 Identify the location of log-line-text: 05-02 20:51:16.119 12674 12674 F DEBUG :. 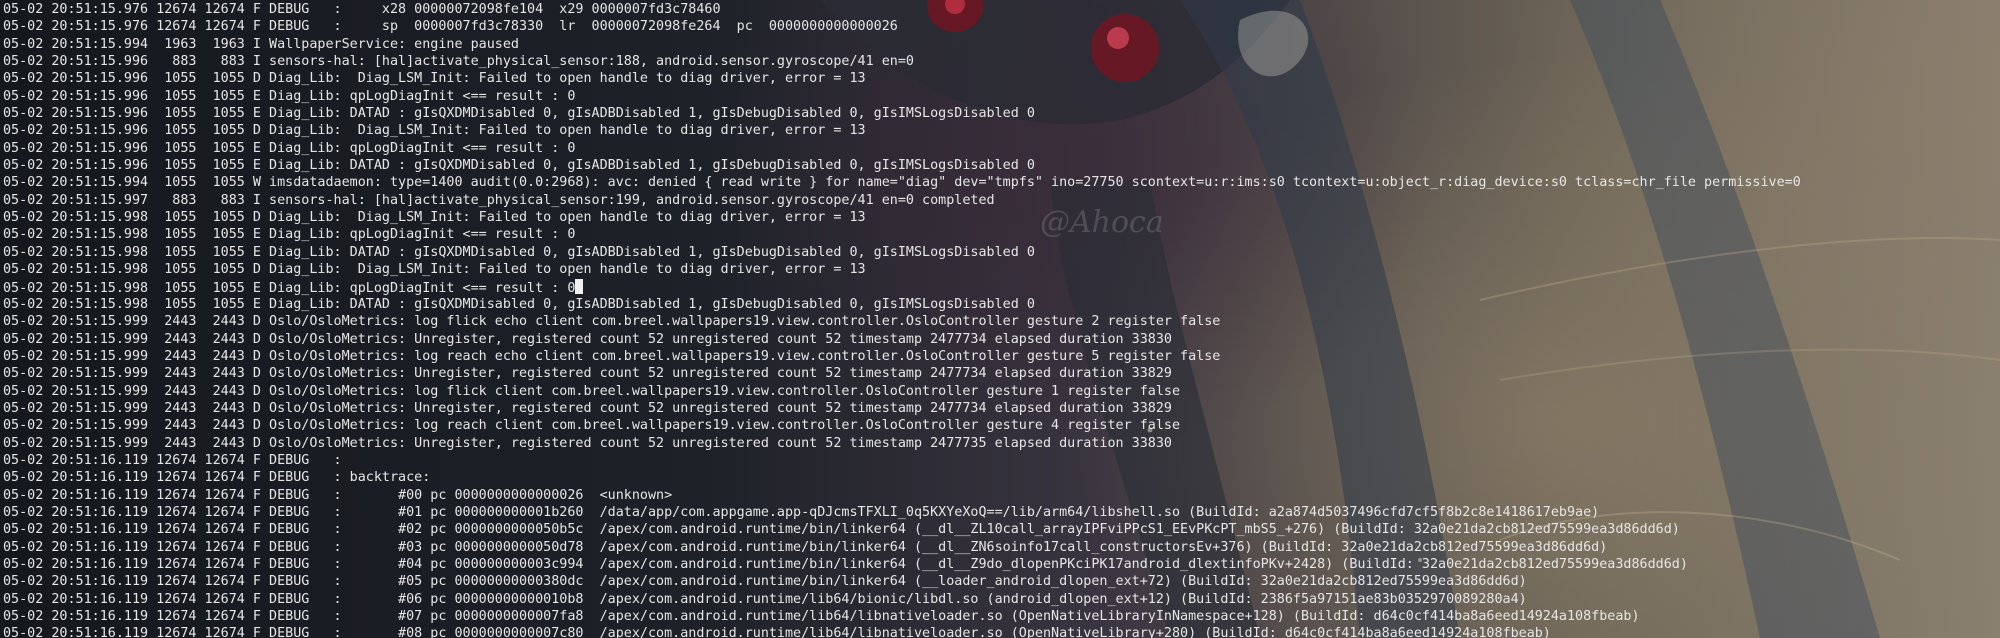
(172, 460).